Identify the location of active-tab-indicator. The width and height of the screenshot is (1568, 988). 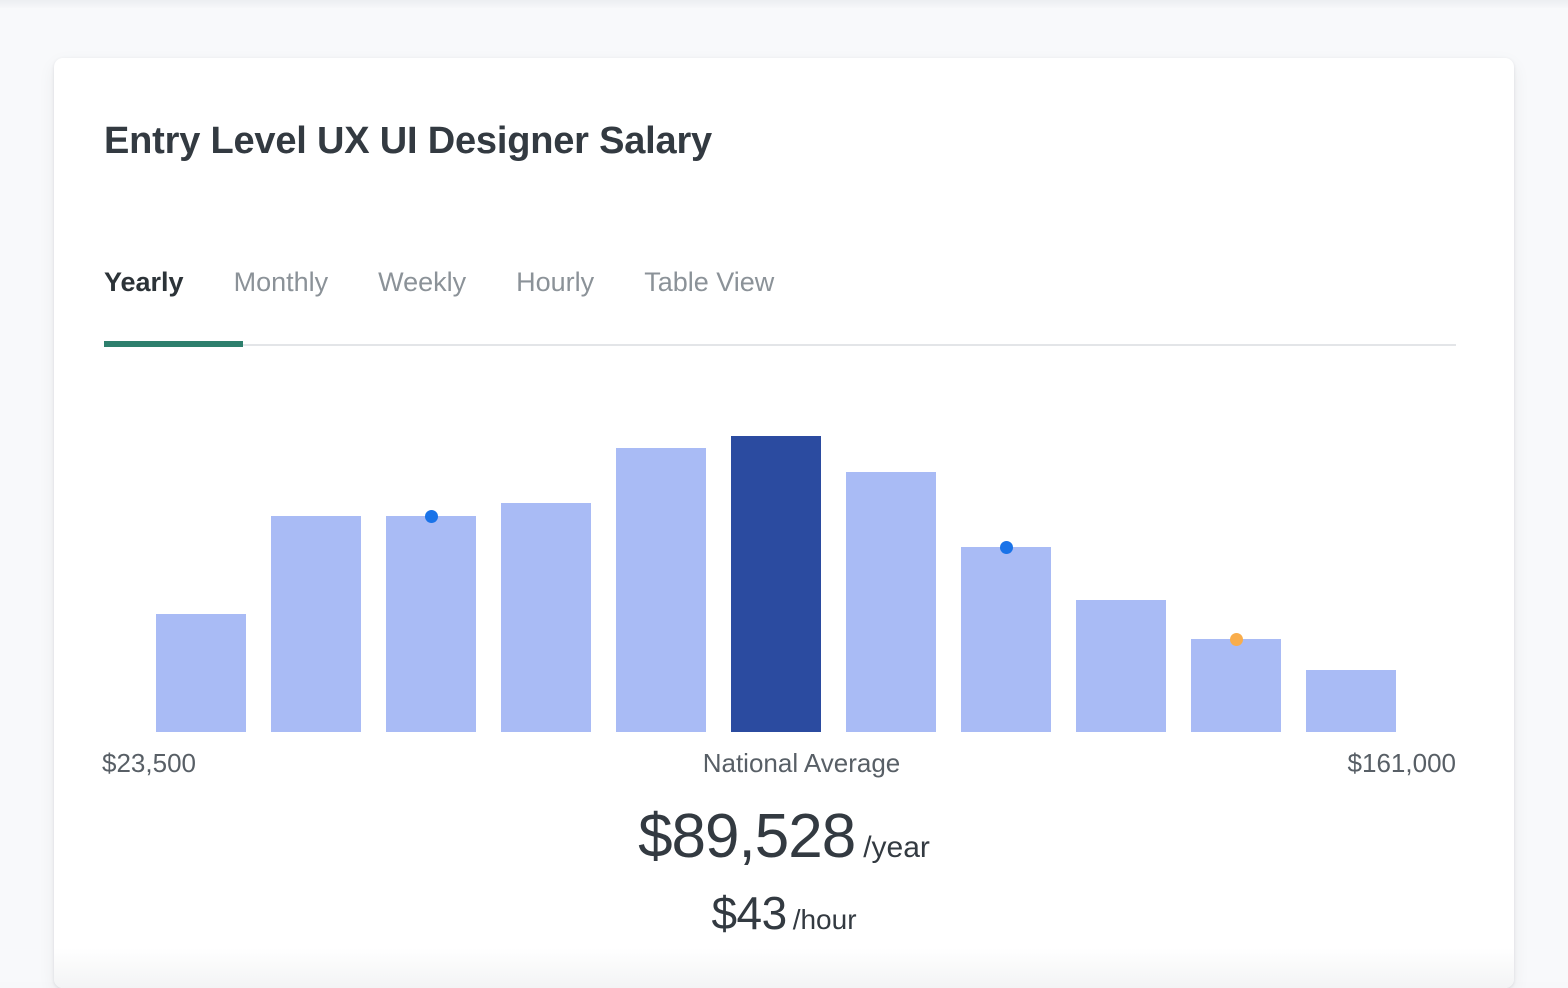
(173, 344).